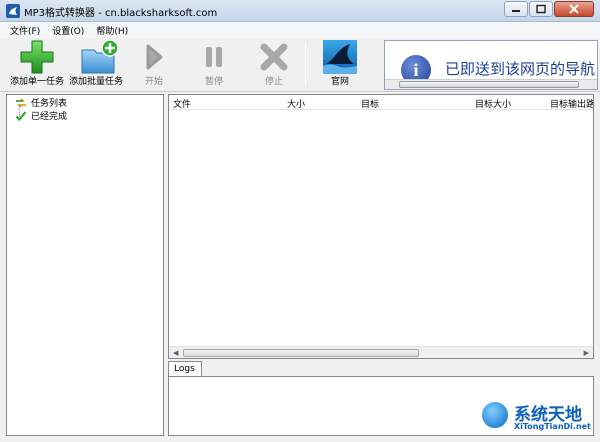 The height and width of the screenshot is (442, 600). I want to click on plus-icon, so click(37, 57).